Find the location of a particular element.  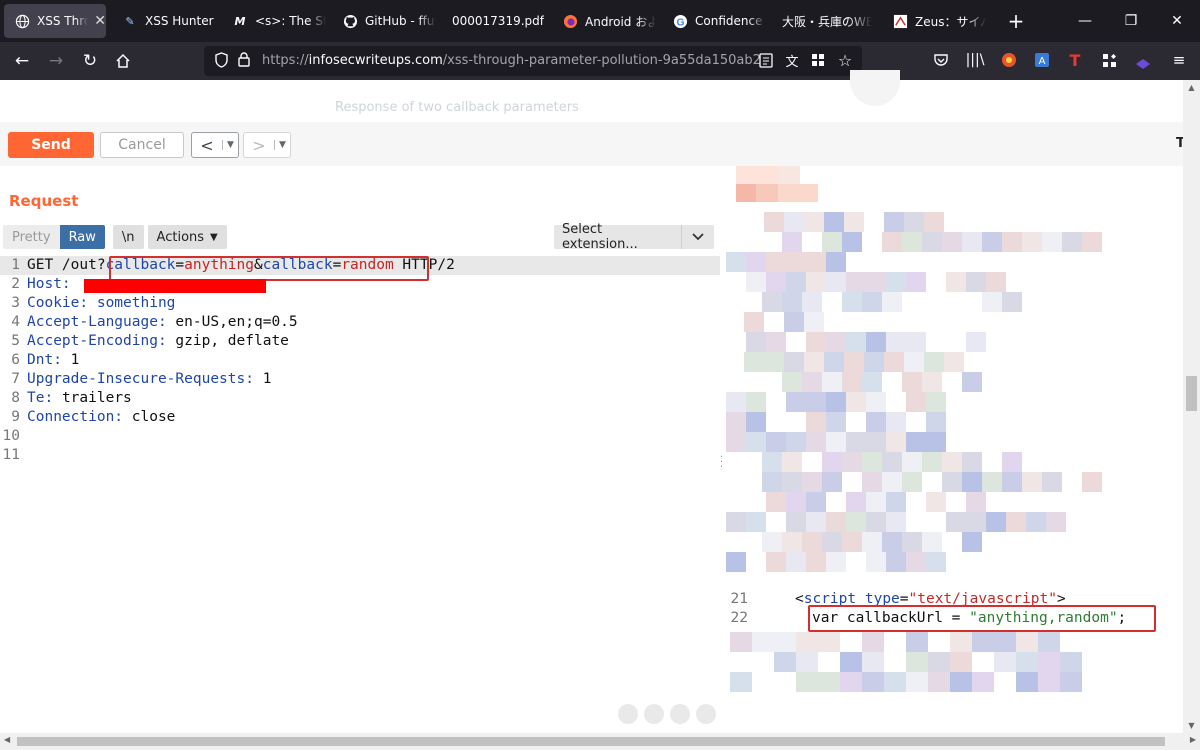

scroll-right-icon: ▶ is located at coordinates (1193, 739).